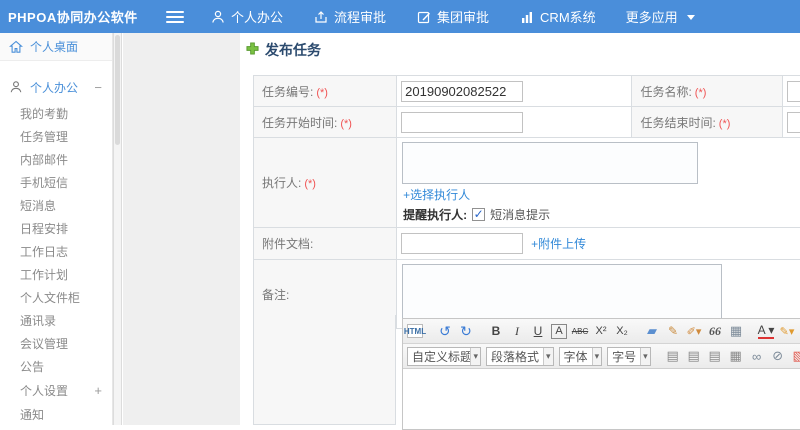  I want to click on sidebar-item-personal-settings: 个人设置 +, so click(56, 391).